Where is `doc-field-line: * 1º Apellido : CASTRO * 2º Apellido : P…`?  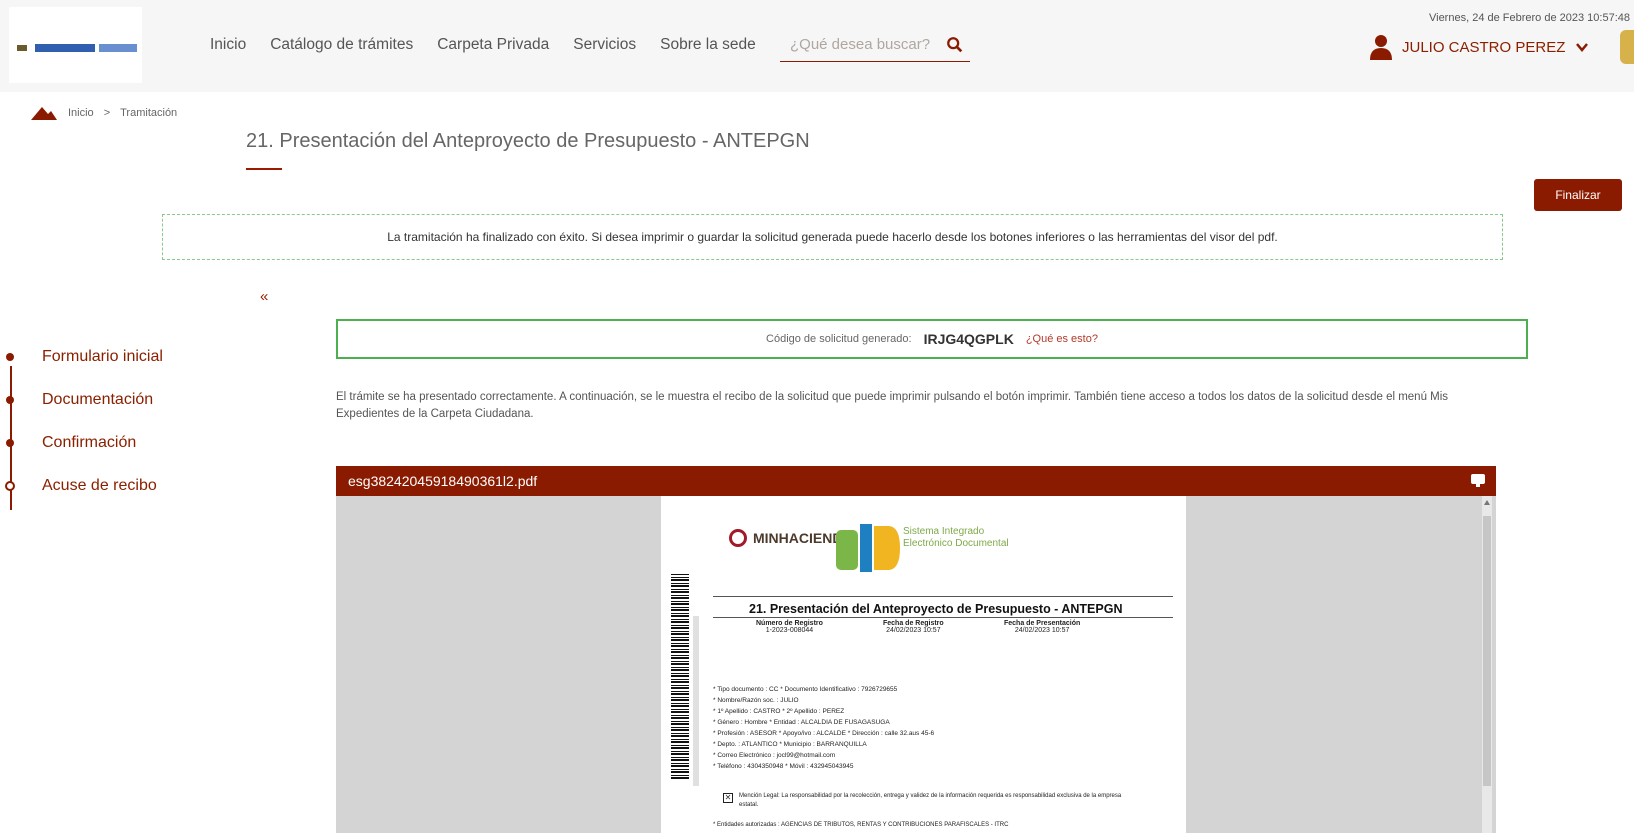
doc-field-line: * 1º Apellido : CASTRO * 2º Apellido : P… is located at coordinates (779, 711).